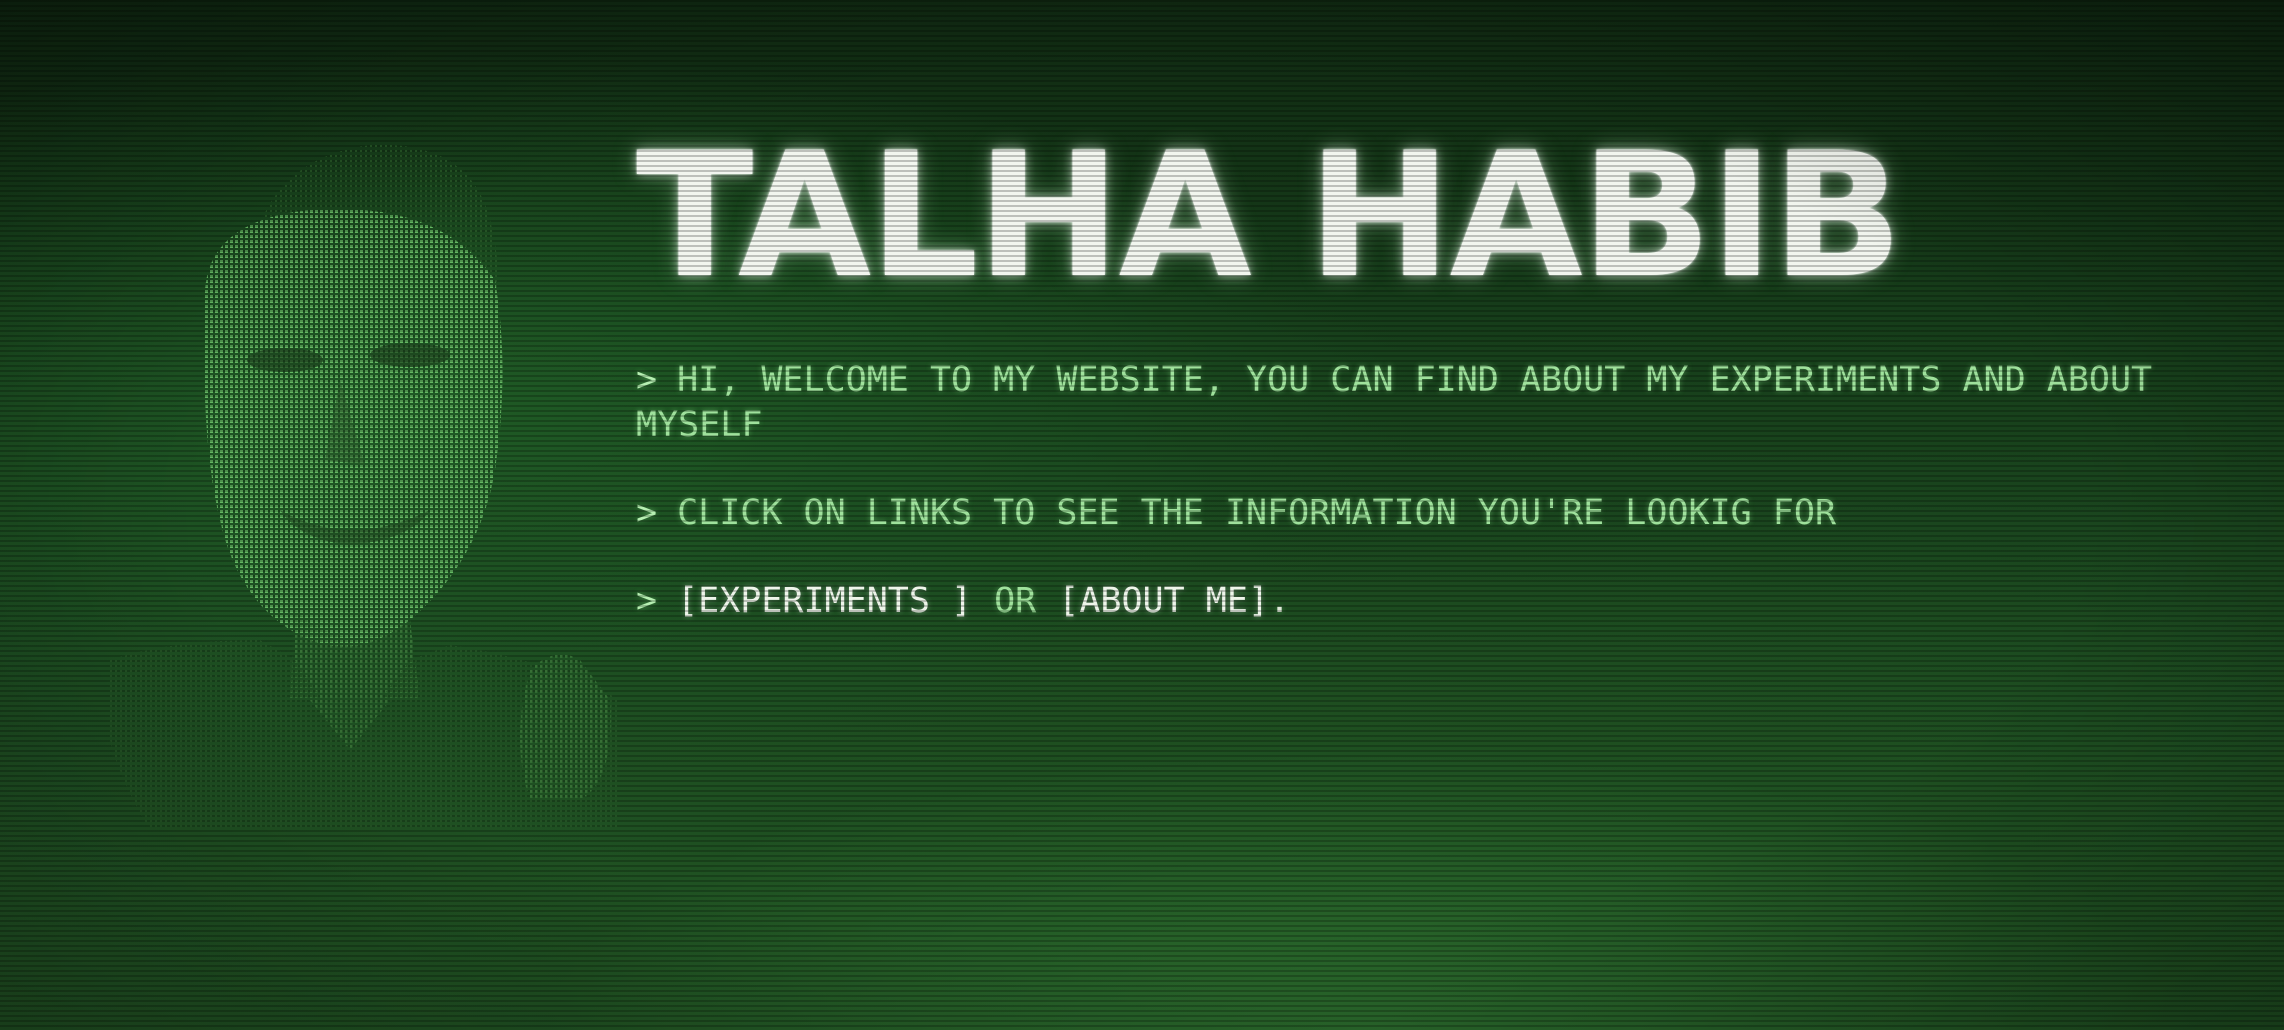  I want to click on about-me-link: [ABOUT ME], so click(1163, 601).